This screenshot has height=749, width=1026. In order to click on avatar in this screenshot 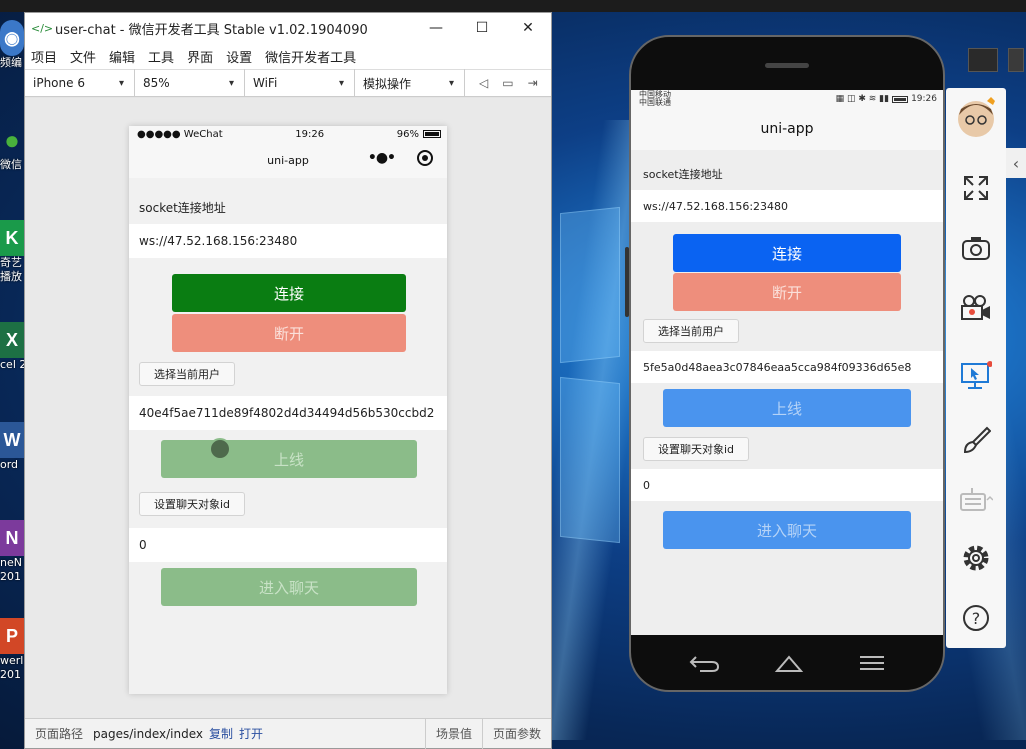, I will do `click(976, 117)`.